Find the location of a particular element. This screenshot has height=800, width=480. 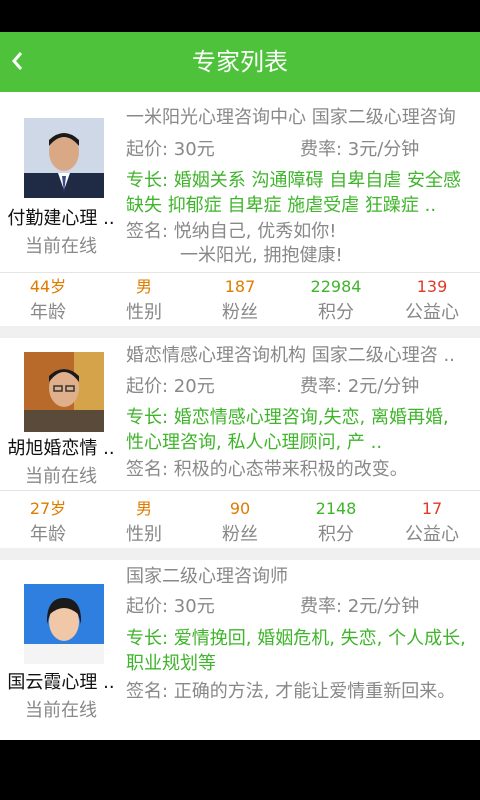

stat-value: 44岁 is located at coordinates (48, 286).